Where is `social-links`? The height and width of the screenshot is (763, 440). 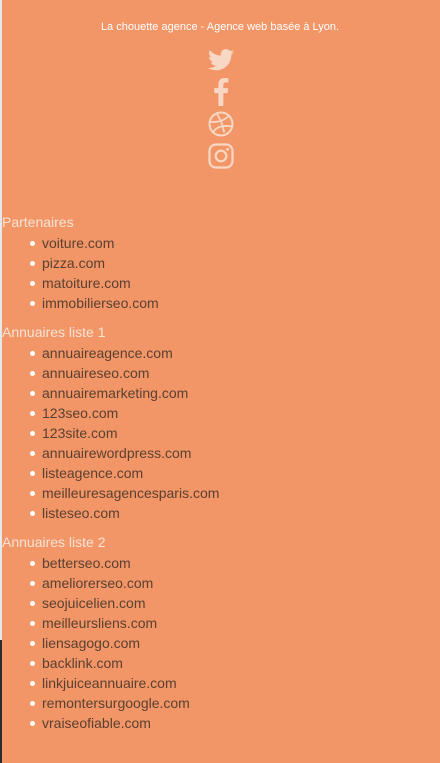 social-links is located at coordinates (221, 109).